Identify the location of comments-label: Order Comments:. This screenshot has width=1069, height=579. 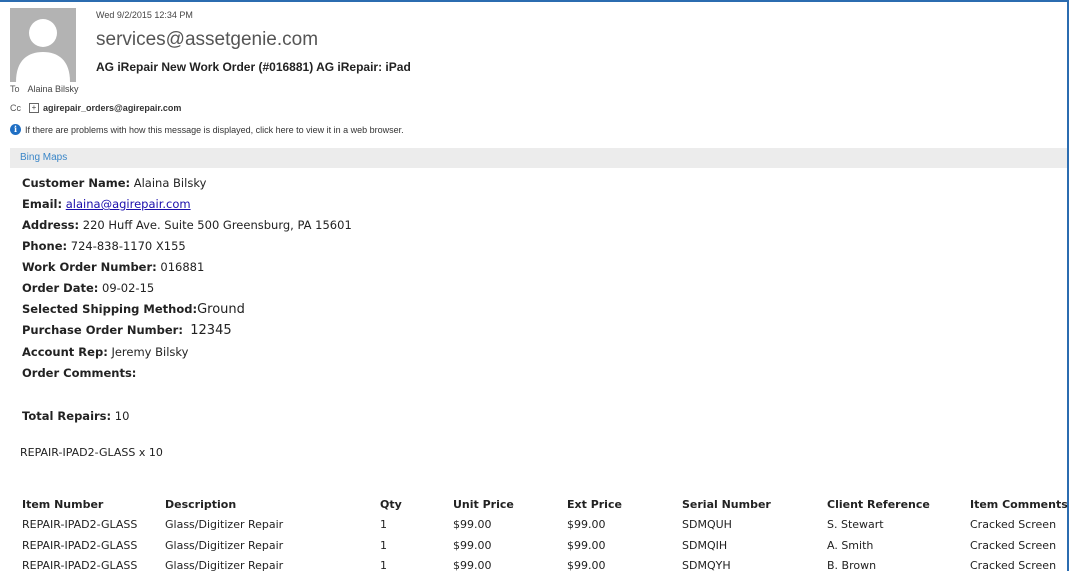
(79, 373).